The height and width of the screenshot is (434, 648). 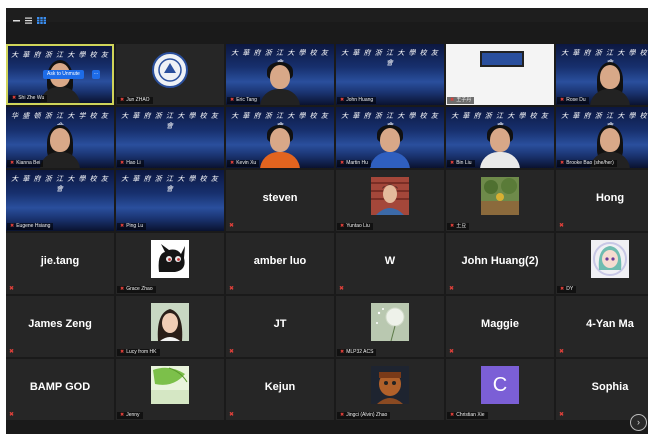 I want to click on participant-name: Kianna Bei, so click(x=28, y=163).